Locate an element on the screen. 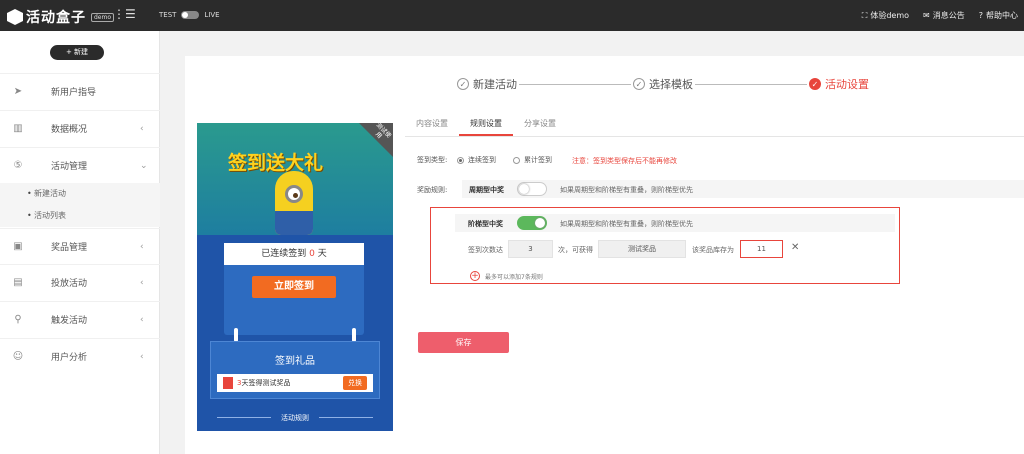 This screenshot has width=1024, height=454. image-icon: ▤ is located at coordinates (18, 282).